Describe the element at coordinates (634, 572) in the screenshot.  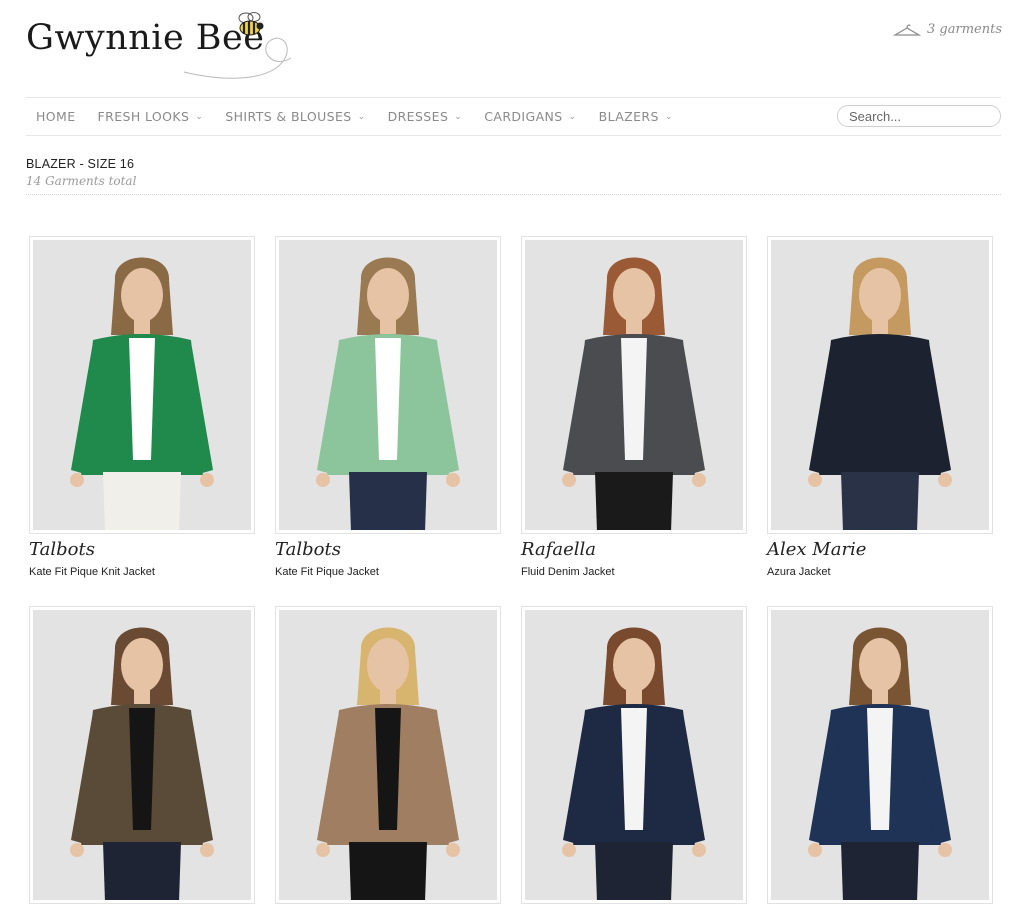
I see `product-name: Fluid Denim Jacket` at that location.